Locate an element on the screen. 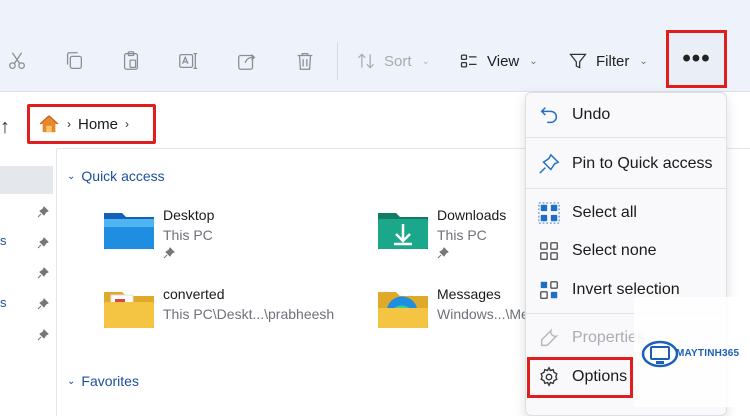 The width and height of the screenshot is (750, 416). undo-icon is located at coordinates (548, 115).